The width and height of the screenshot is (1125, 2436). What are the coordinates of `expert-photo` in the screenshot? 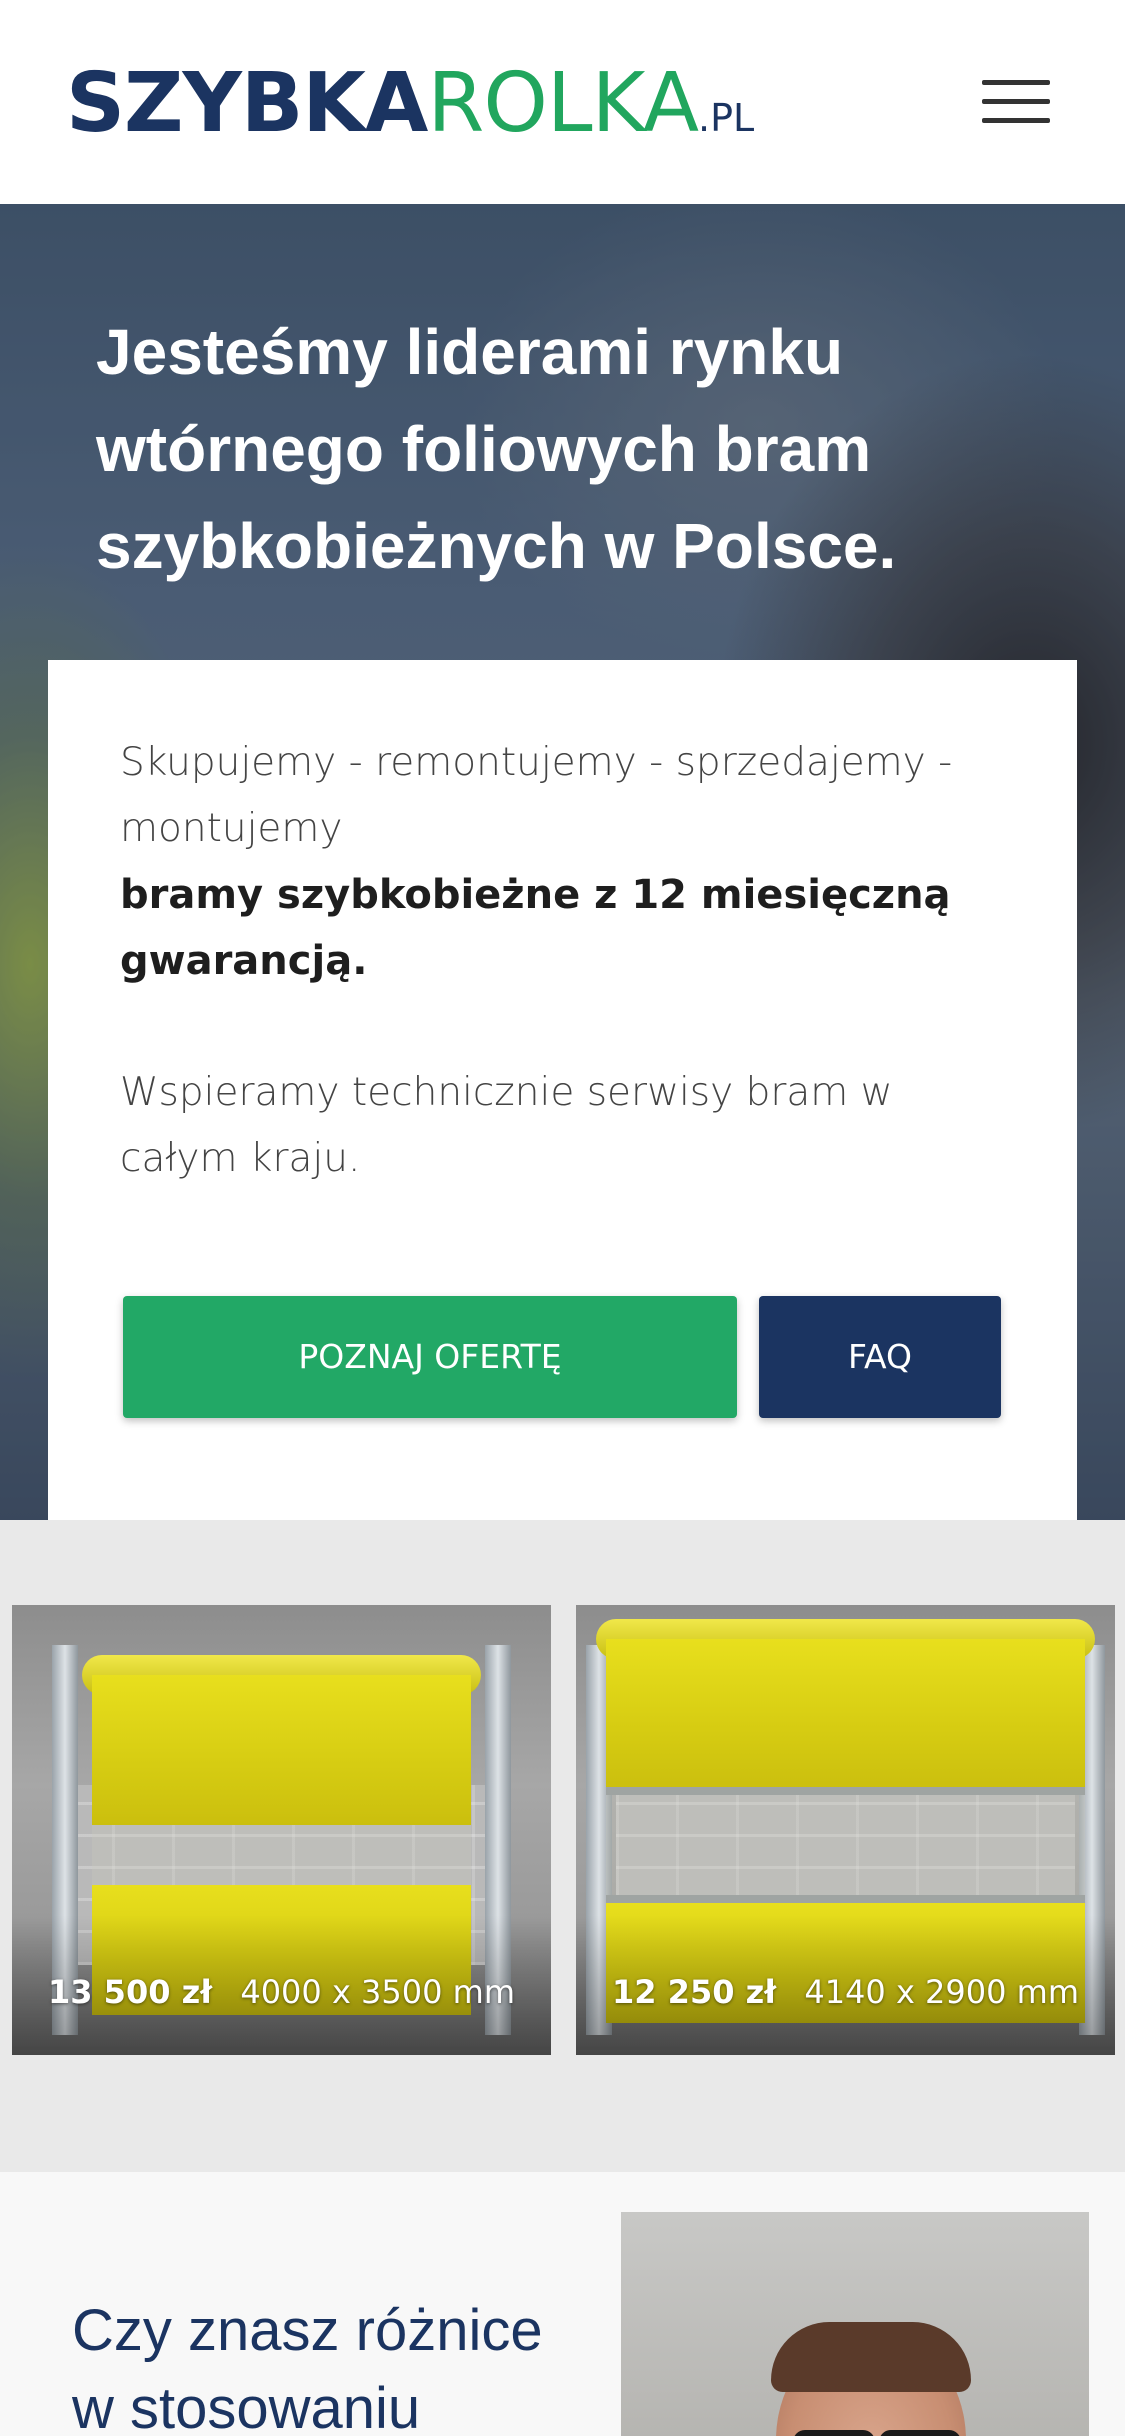 It's located at (855, 2324).